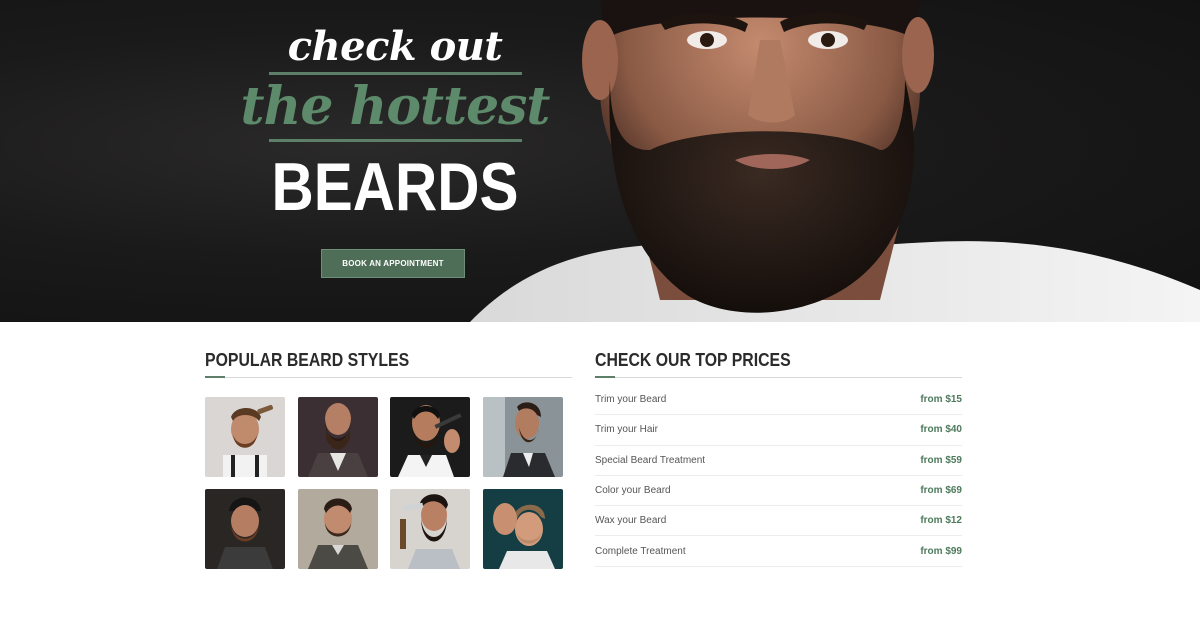  Describe the element at coordinates (941, 551) in the screenshot. I see `service-price: from $99` at that location.